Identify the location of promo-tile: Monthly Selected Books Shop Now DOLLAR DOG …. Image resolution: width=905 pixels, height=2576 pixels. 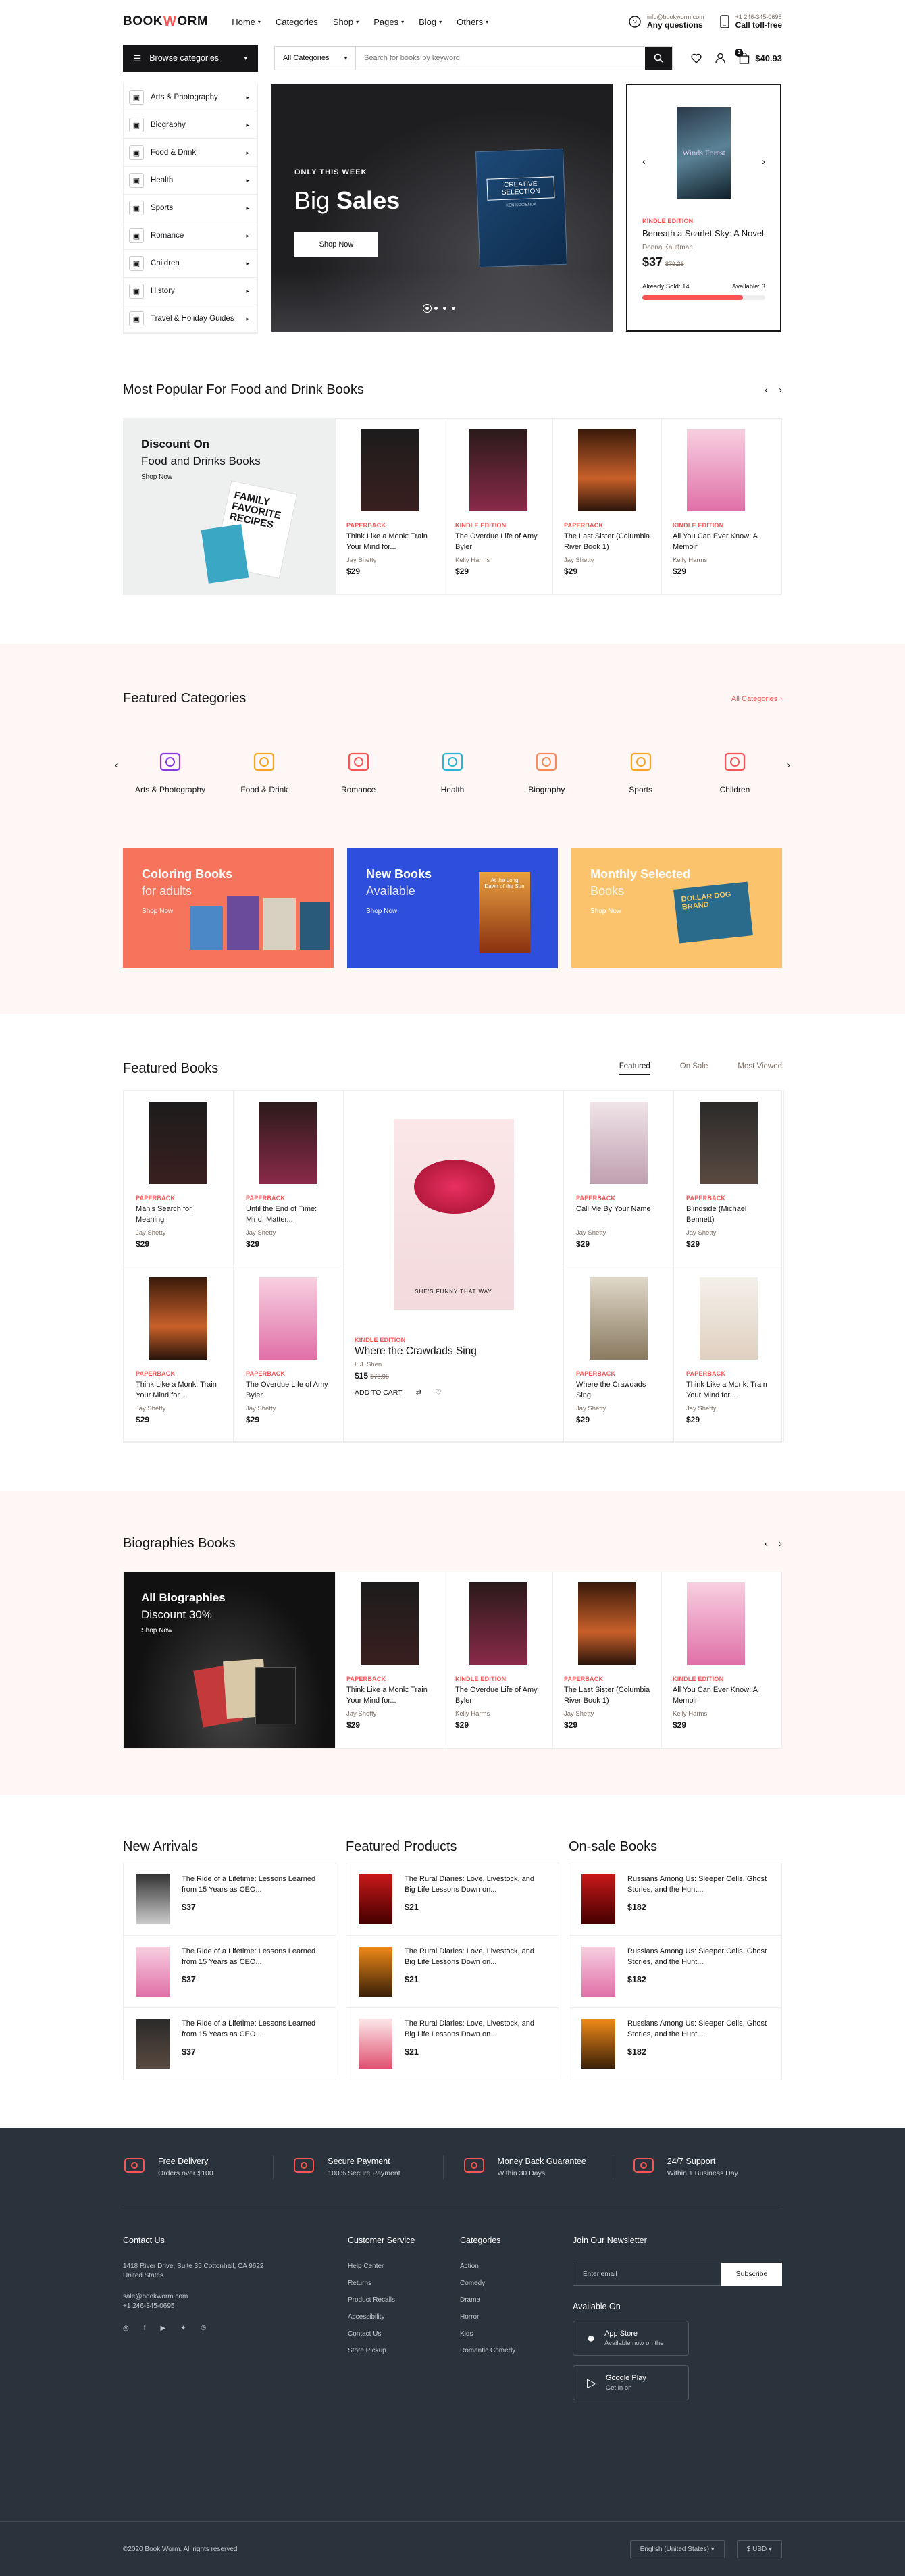
(676, 908).